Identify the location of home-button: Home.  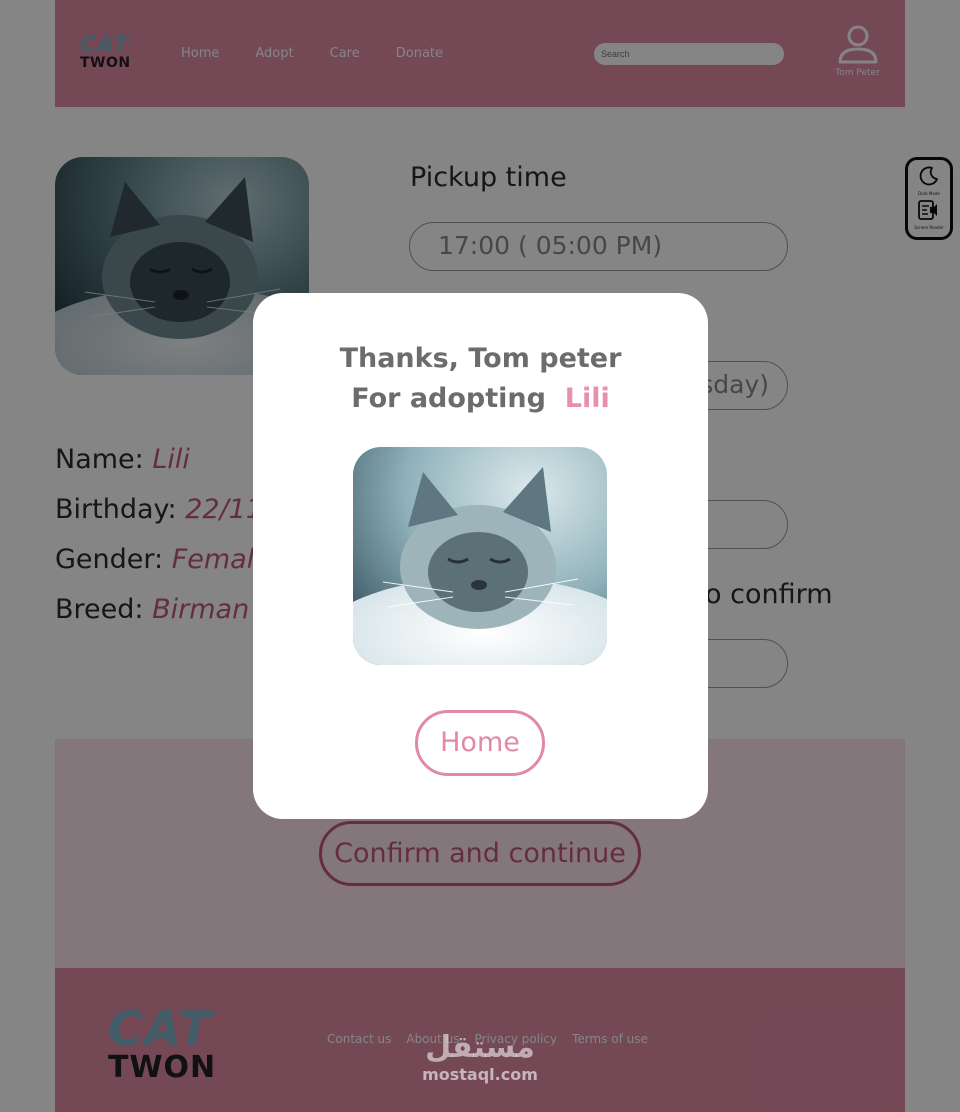
(480, 743).